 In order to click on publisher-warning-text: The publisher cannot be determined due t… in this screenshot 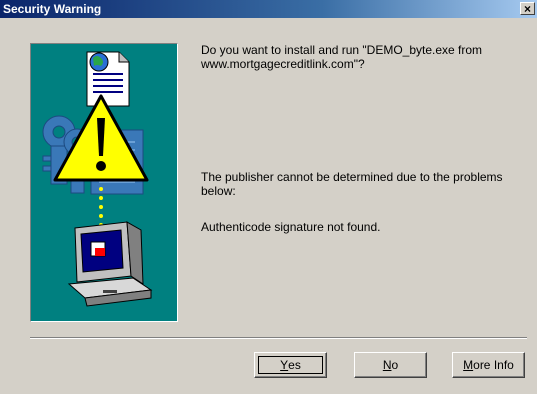, I will do `click(352, 184)`.